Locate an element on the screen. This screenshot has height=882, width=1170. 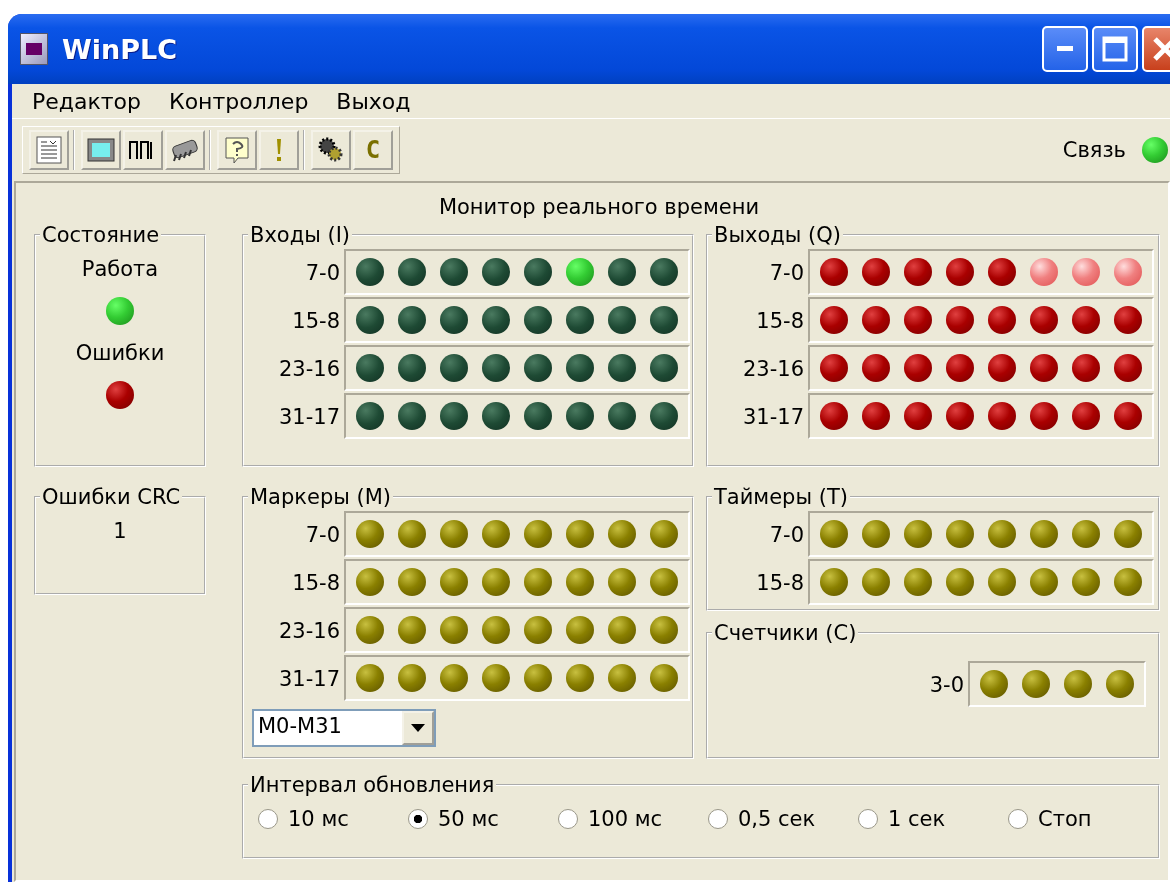
gears-icon is located at coordinates (331, 150).